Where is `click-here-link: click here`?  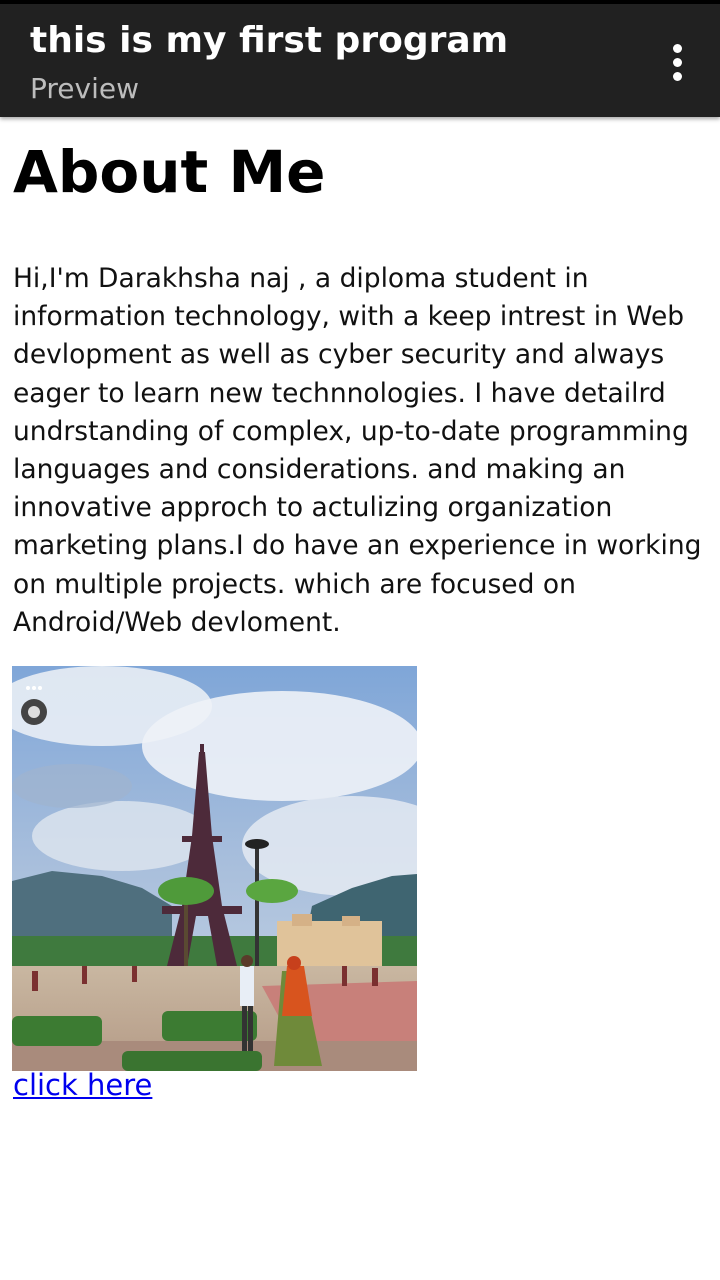 click-here-link: click here is located at coordinates (82, 1085).